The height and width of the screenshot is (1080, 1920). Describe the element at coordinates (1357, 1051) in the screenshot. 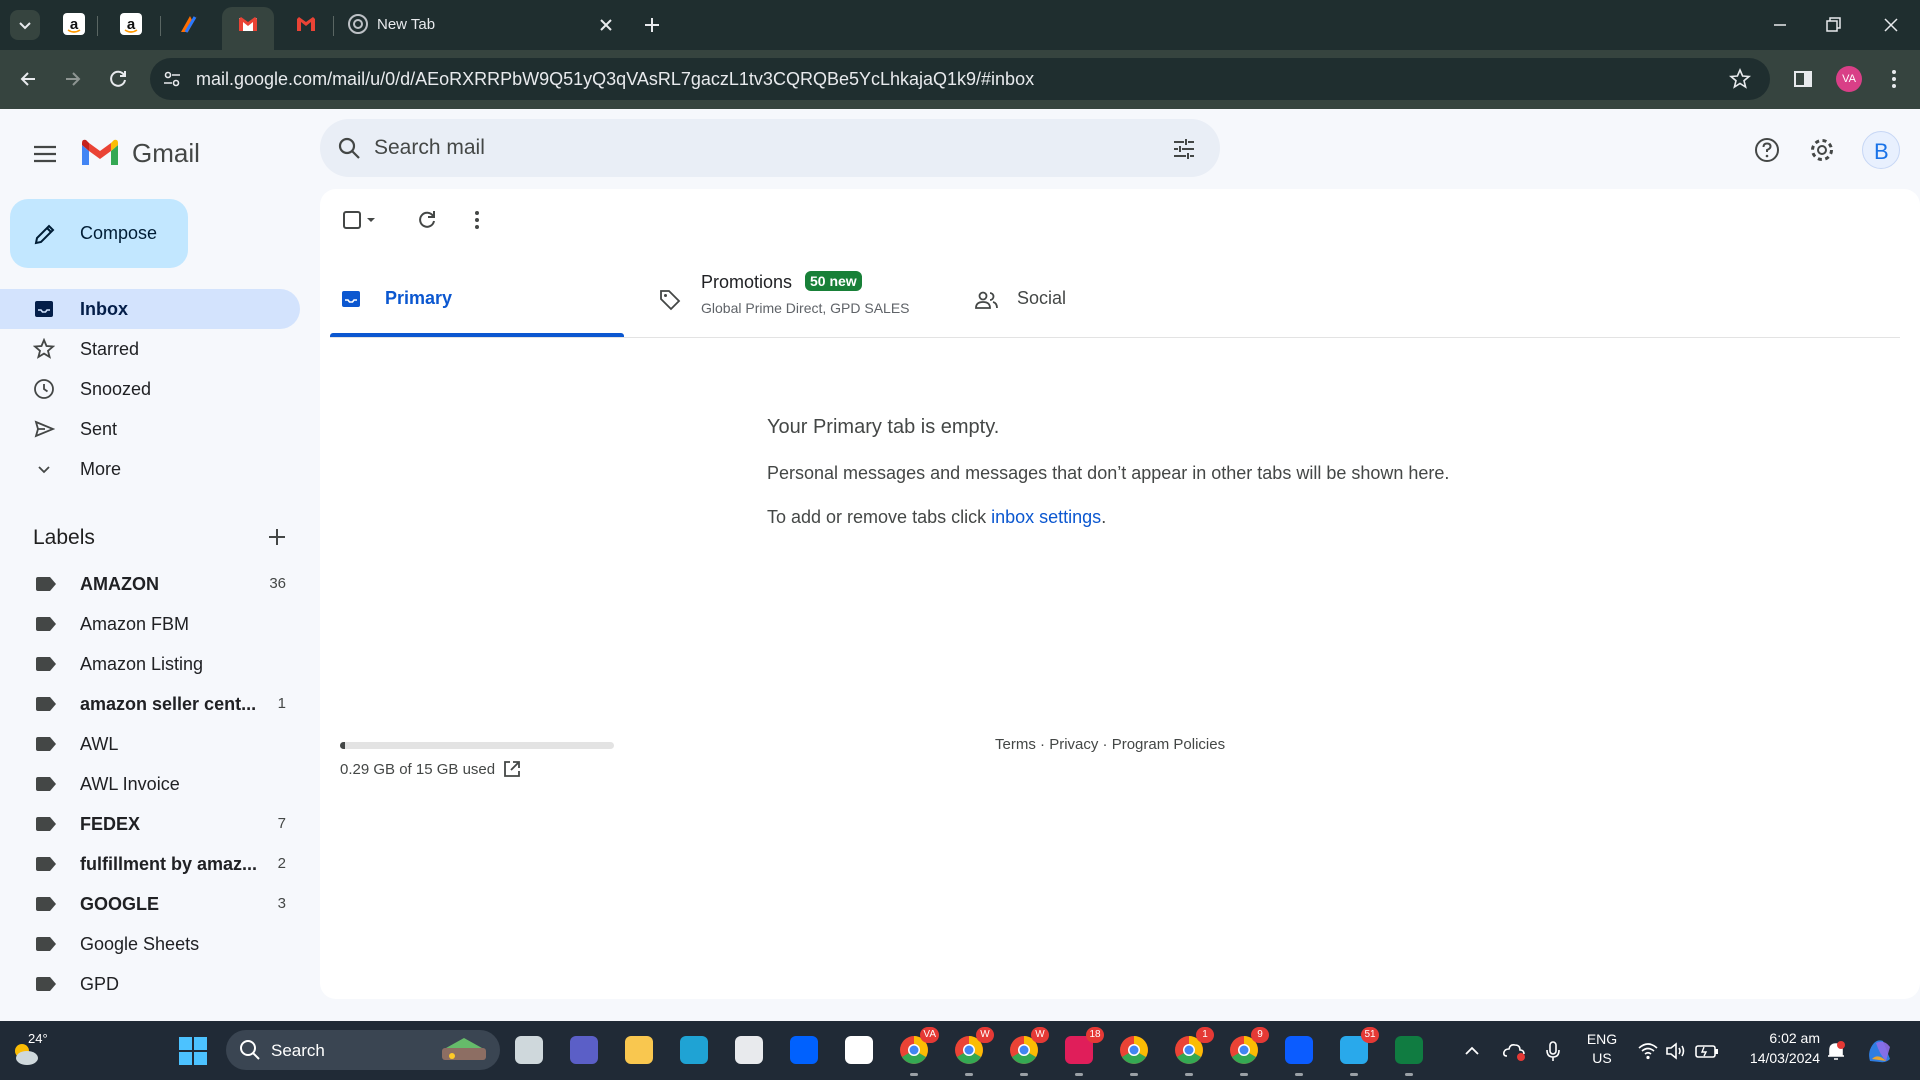

I see `taskbar-app-telegram: 51` at that location.